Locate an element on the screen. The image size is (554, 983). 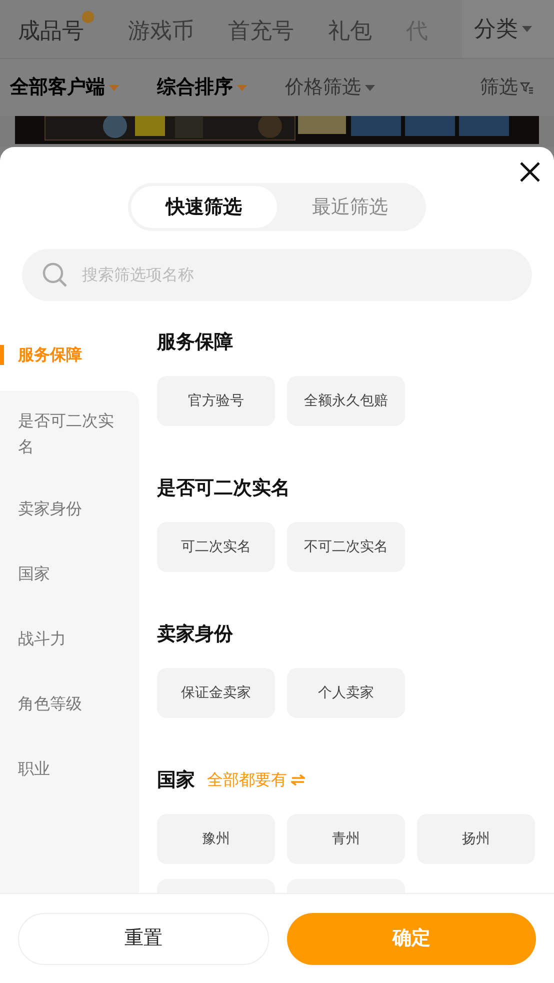
reset-button: 重置 is located at coordinates (143, 938).